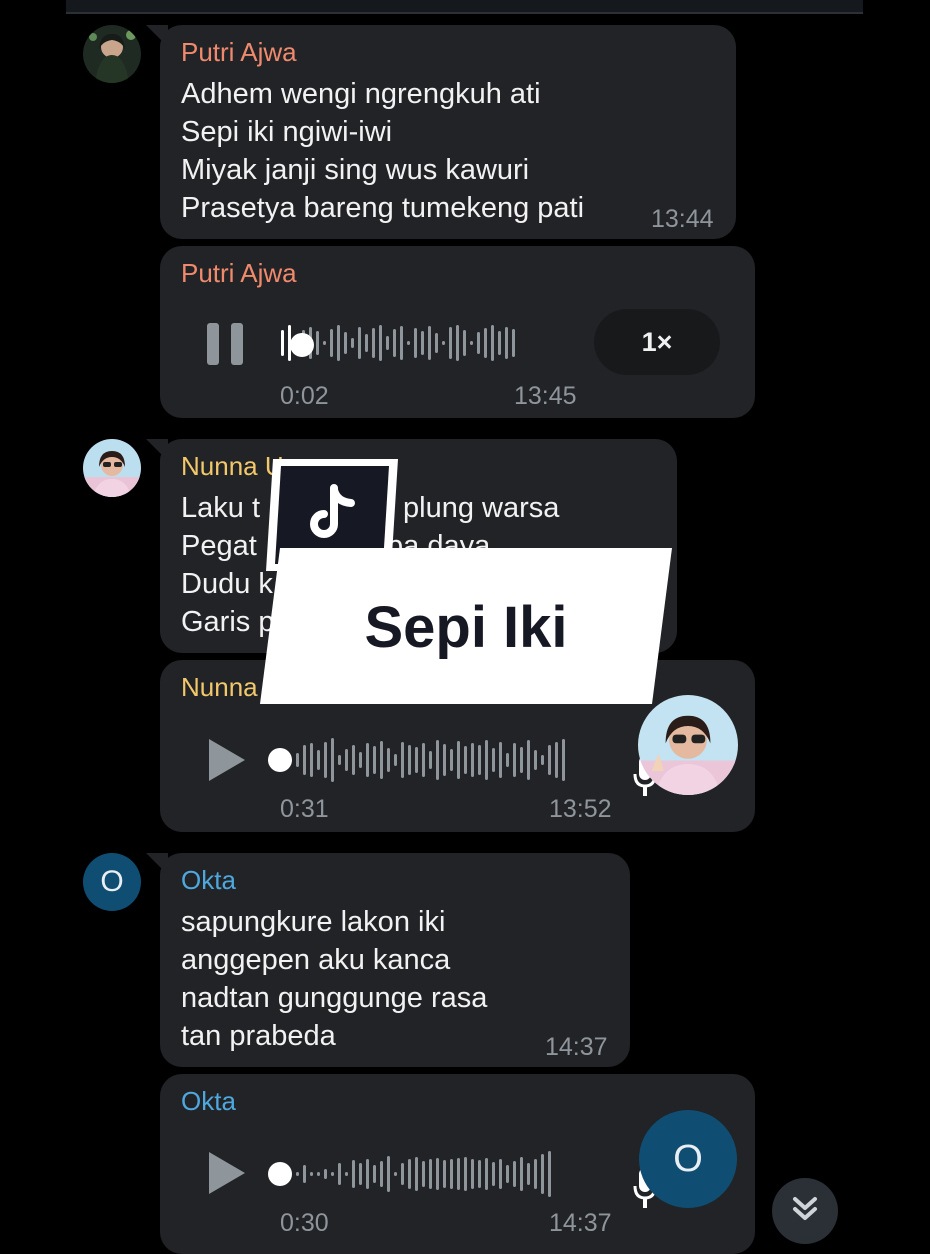  What do you see at coordinates (304, 396) in the screenshot?
I see `voice-duration: 0:02` at bounding box center [304, 396].